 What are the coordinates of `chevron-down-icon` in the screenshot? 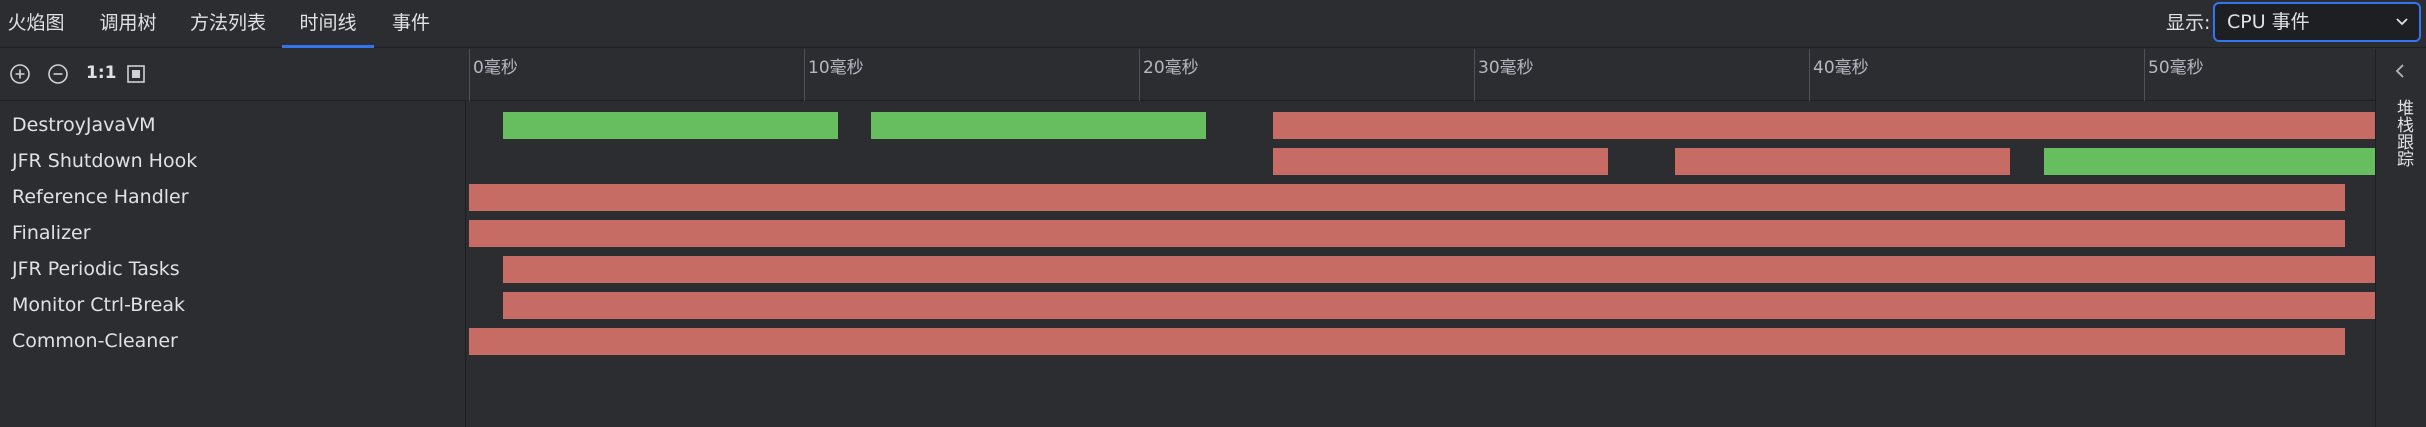 It's located at (2402, 28).